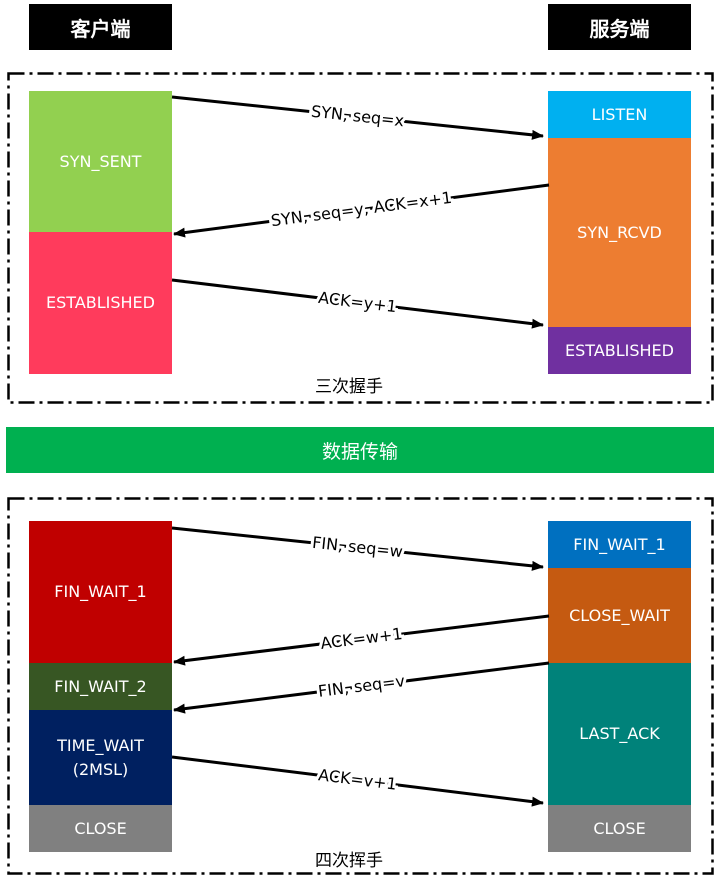  Describe the element at coordinates (361, 638) in the screenshot. I see `arrow-ack-server-label: ACK=w+1` at that location.